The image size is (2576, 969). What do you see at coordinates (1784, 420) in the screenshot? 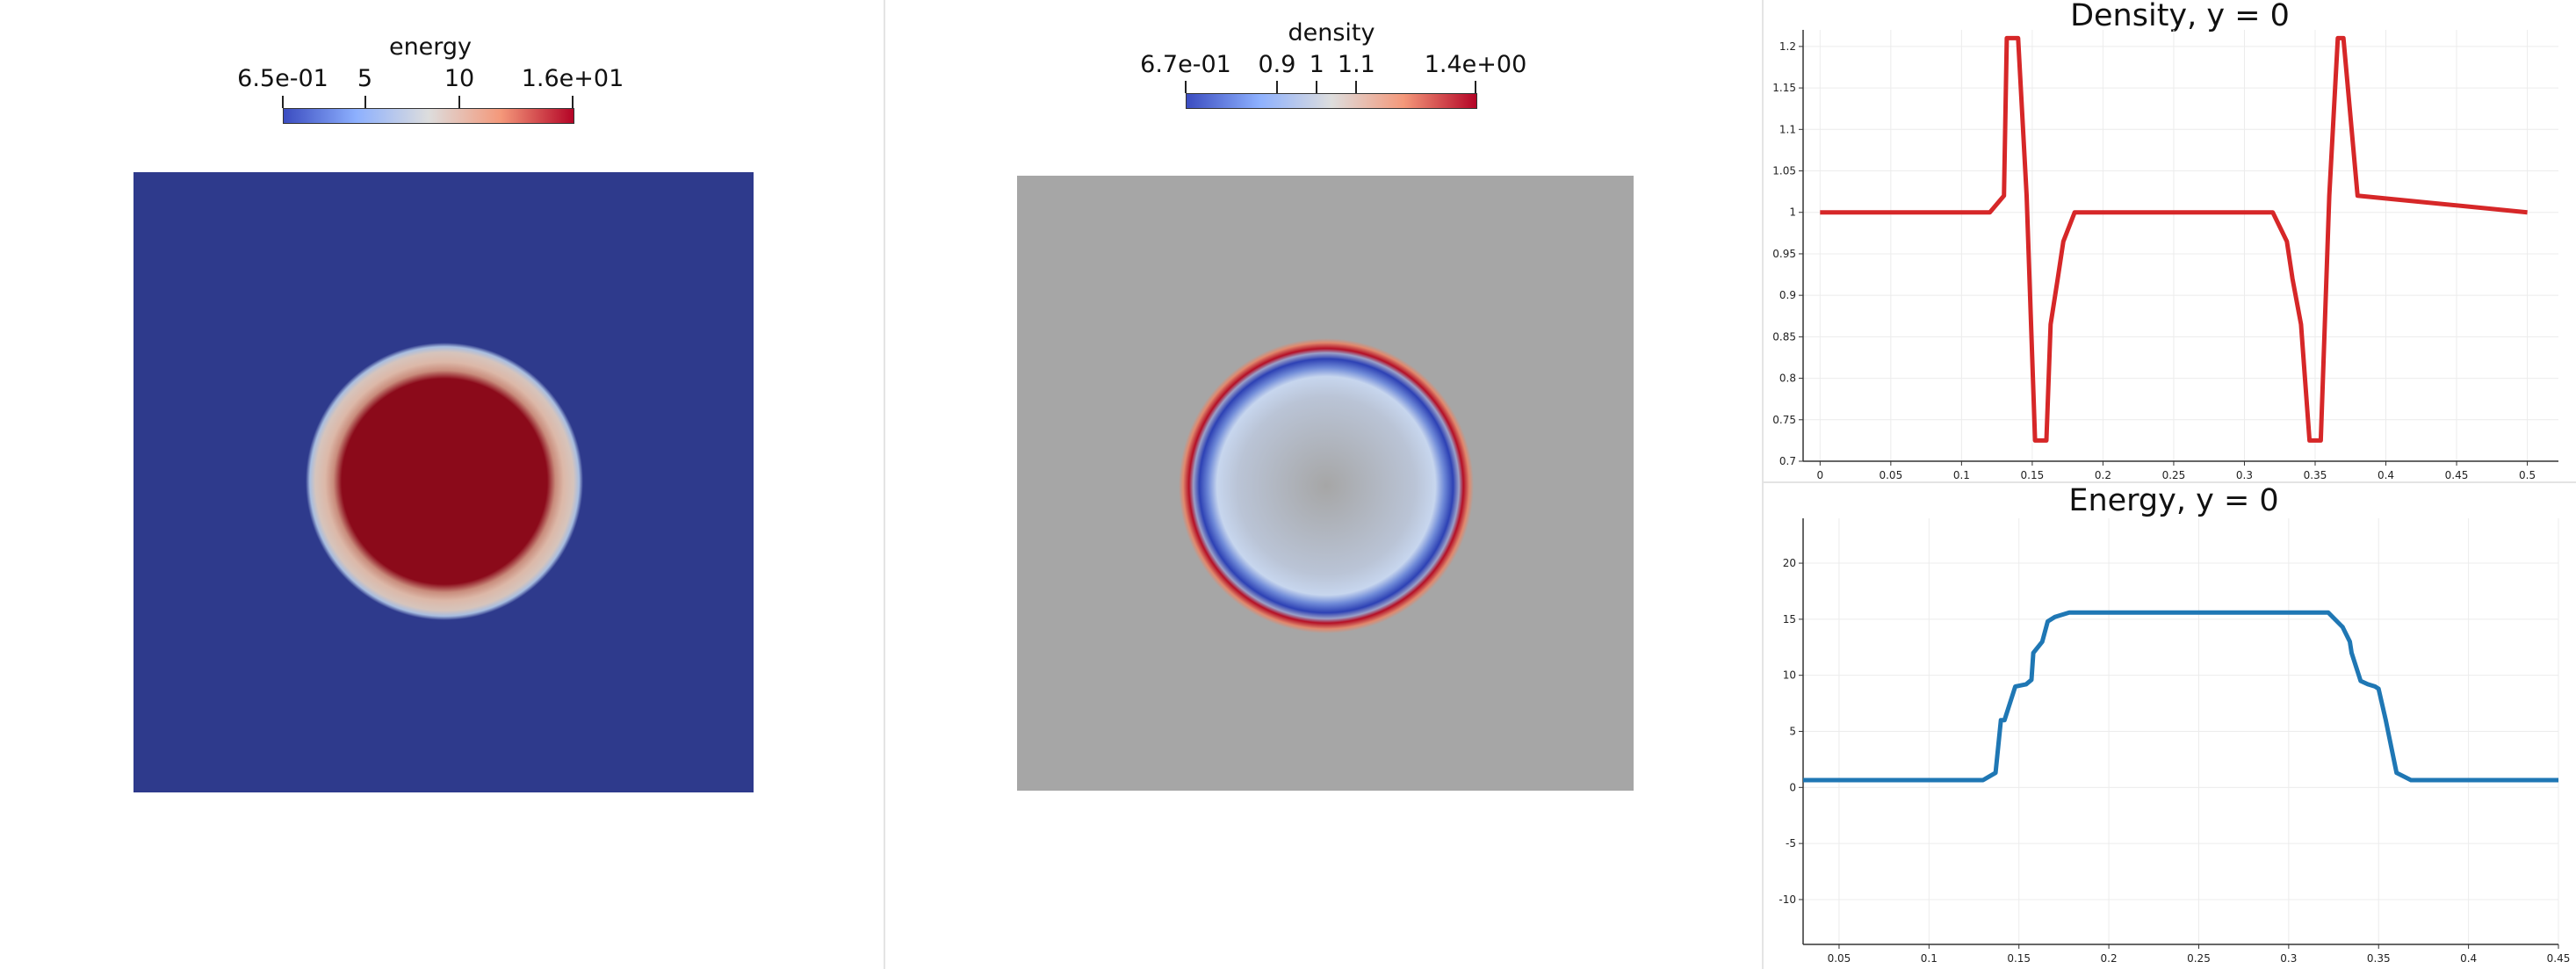
I see `density-plot-y-tick-label: 0.75` at bounding box center [1784, 420].